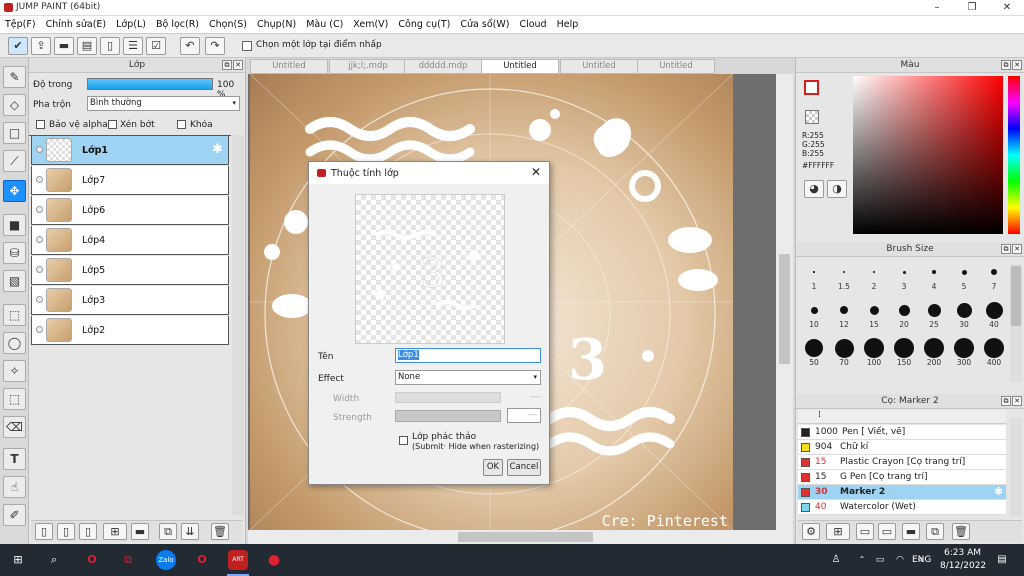  I want to click on marquee-icon: ⬚, so click(14, 315).